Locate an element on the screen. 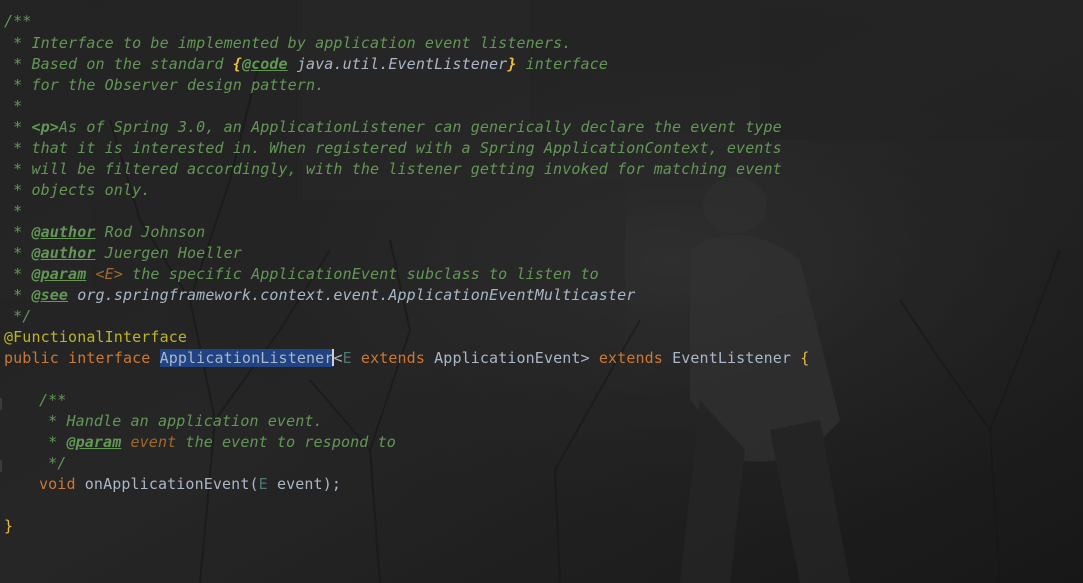  method-declaration: void onApplicationEvent(E event); is located at coordinates (190, 484).